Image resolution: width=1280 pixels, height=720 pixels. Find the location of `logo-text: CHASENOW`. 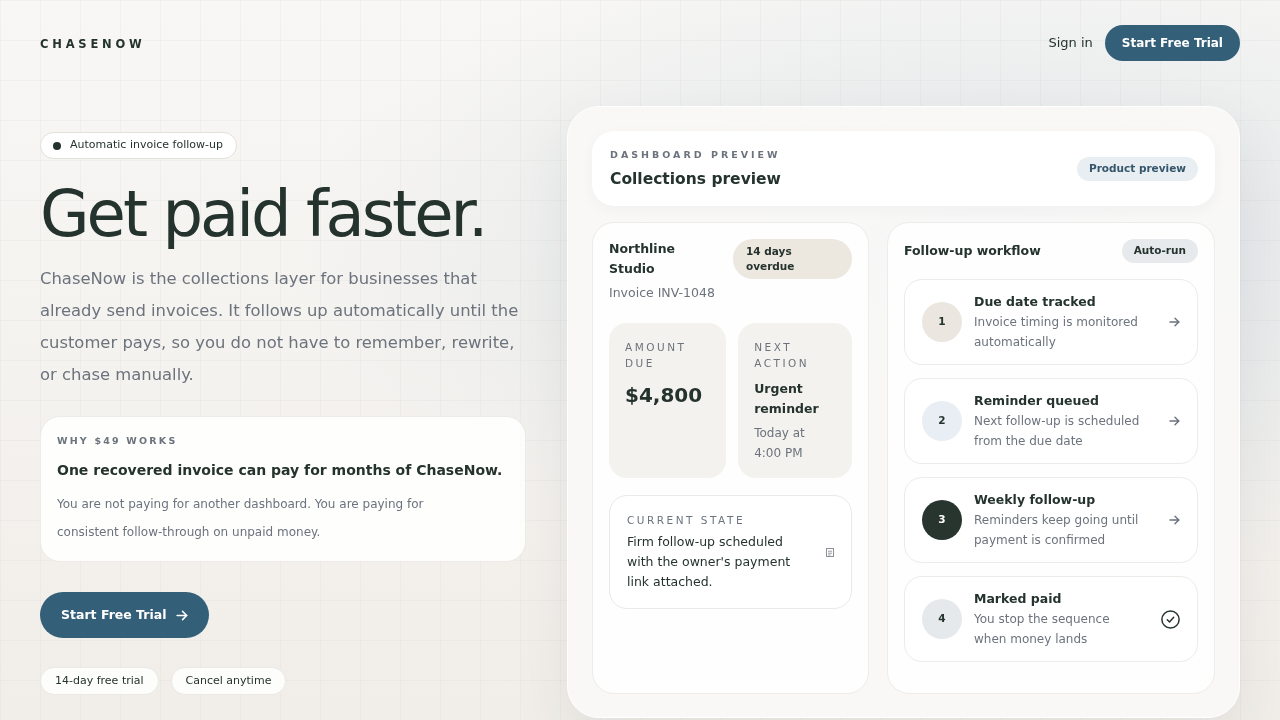

logo-text: CHASENOW is located at coordinates (93, 44).